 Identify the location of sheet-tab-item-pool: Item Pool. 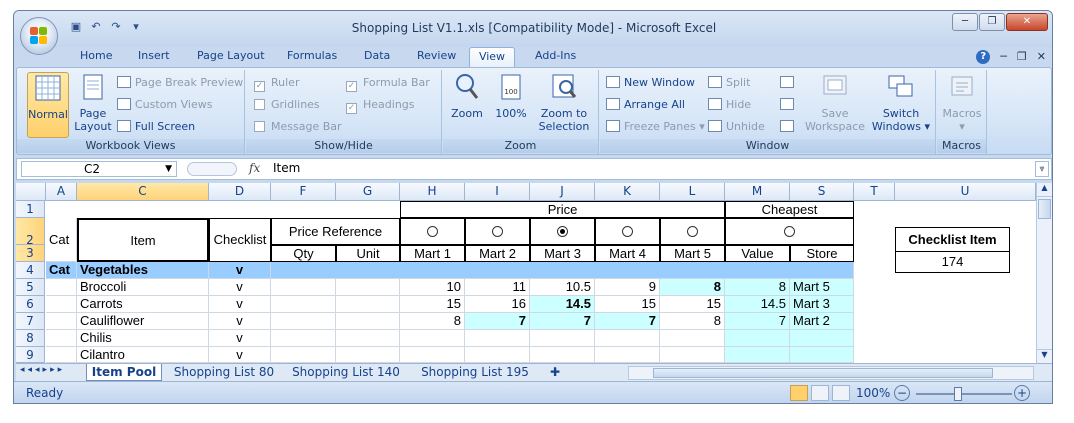
(124, 372).